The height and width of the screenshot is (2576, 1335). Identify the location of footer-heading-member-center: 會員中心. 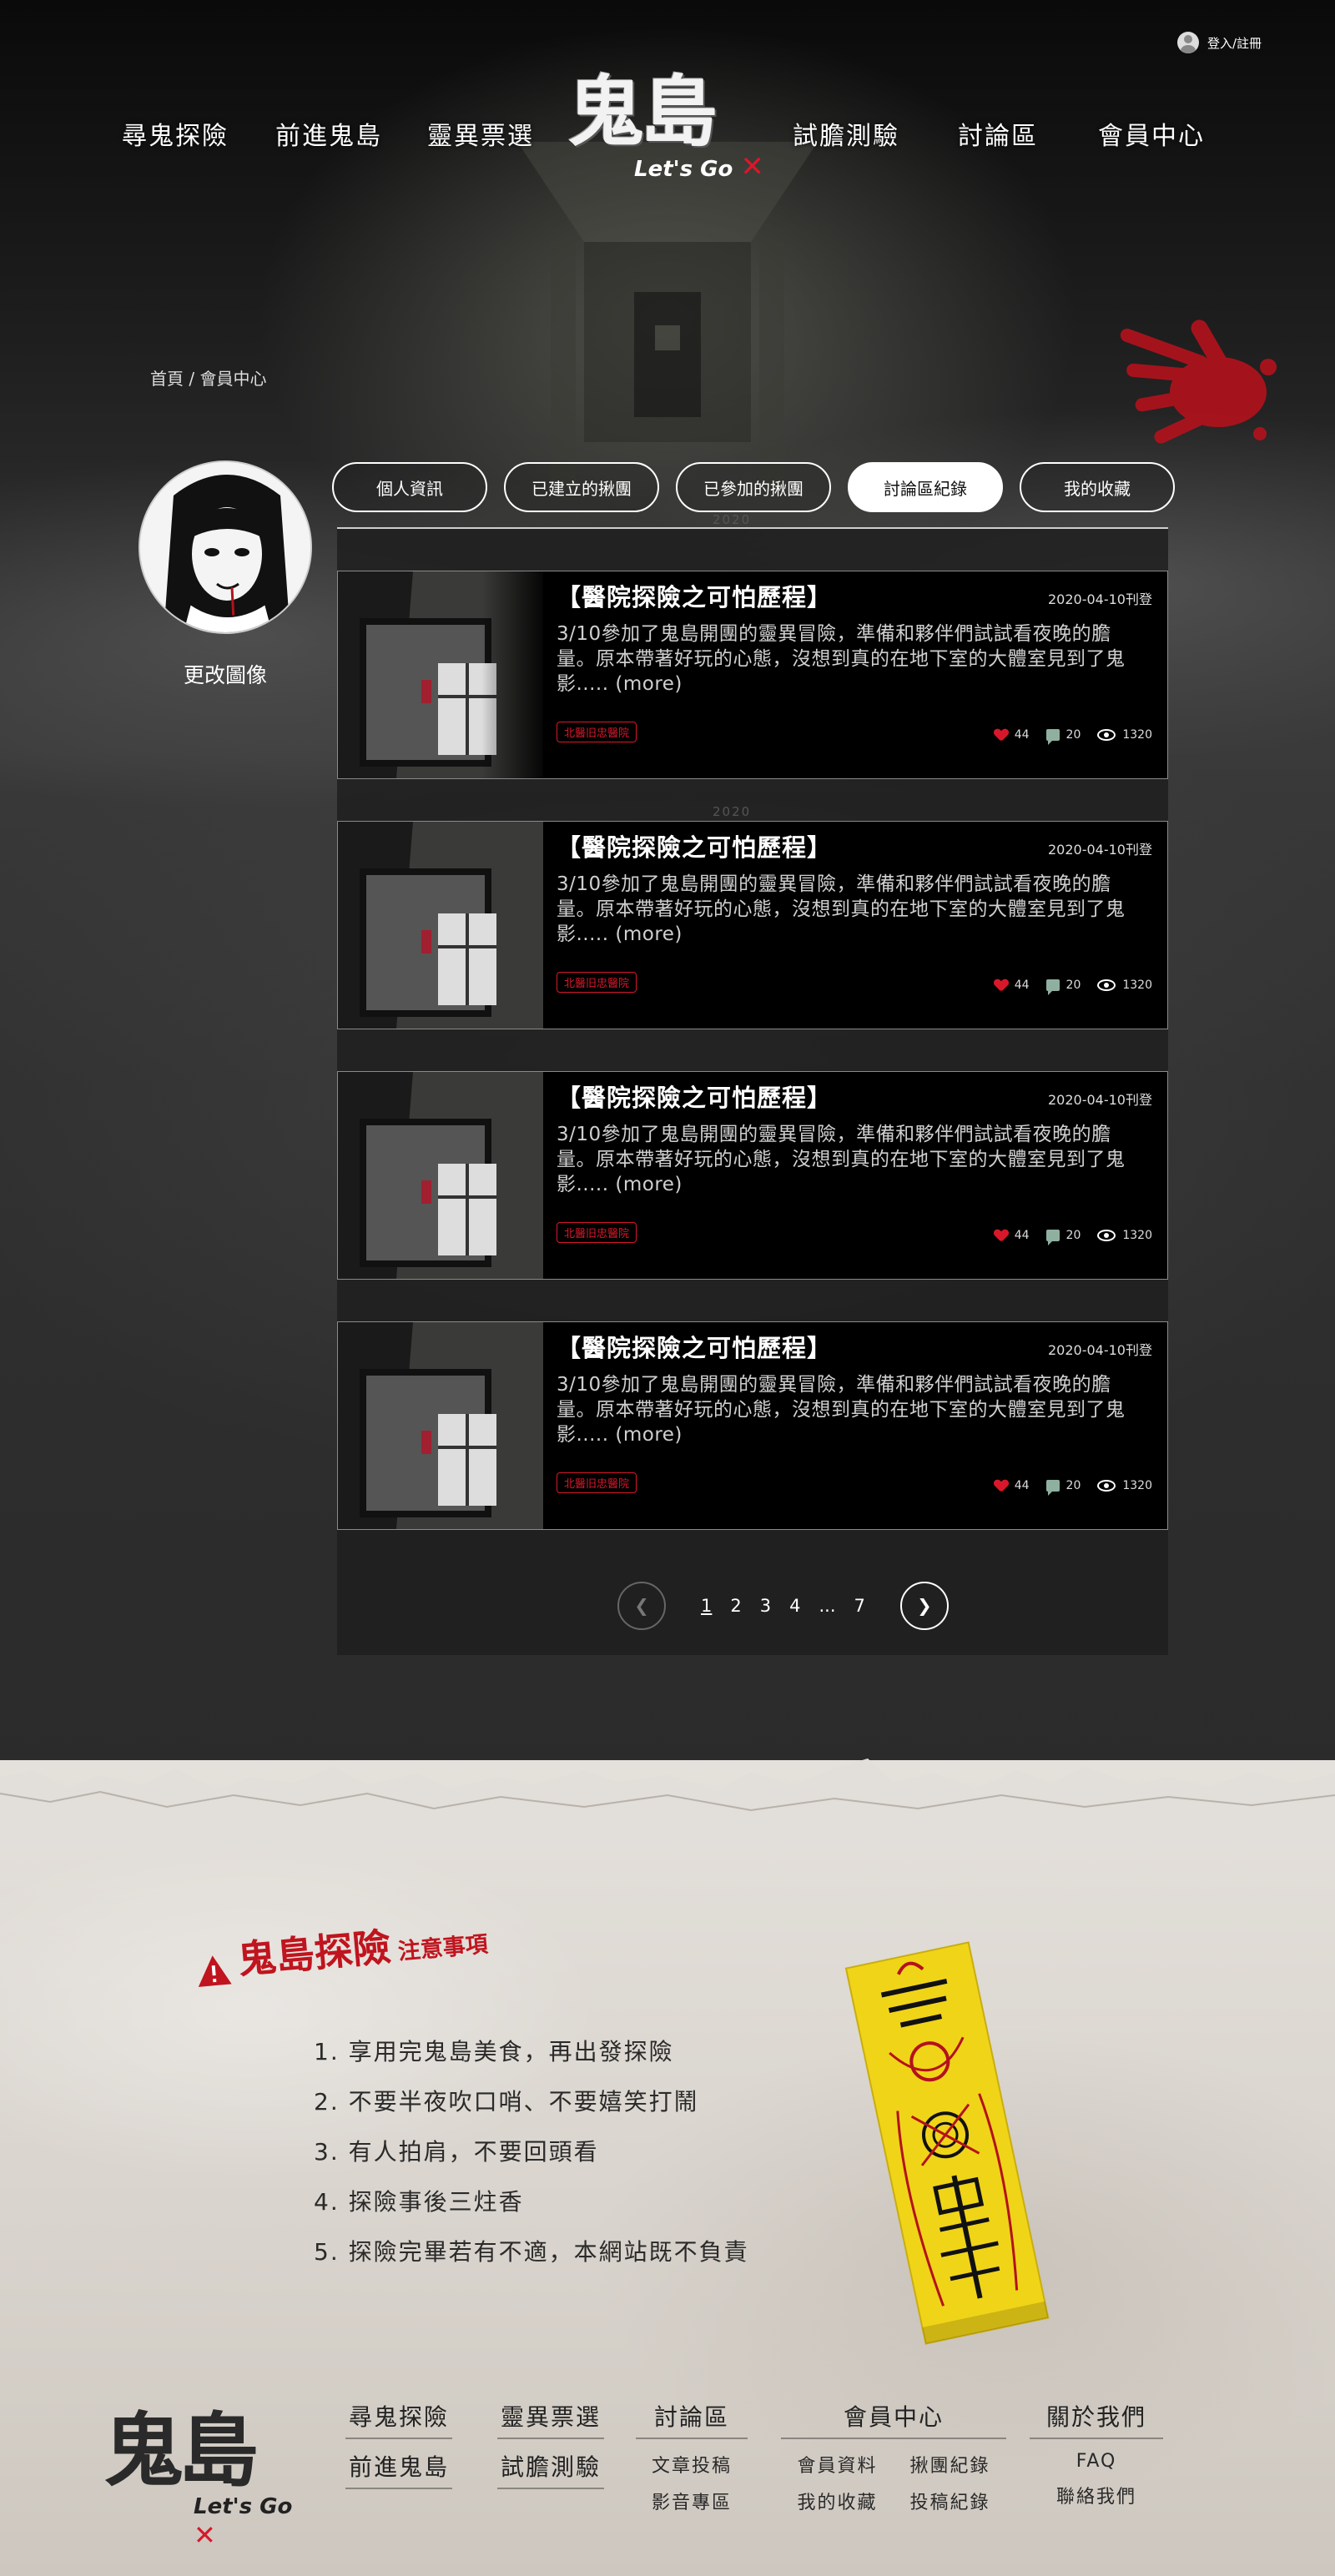
(893, 2419).